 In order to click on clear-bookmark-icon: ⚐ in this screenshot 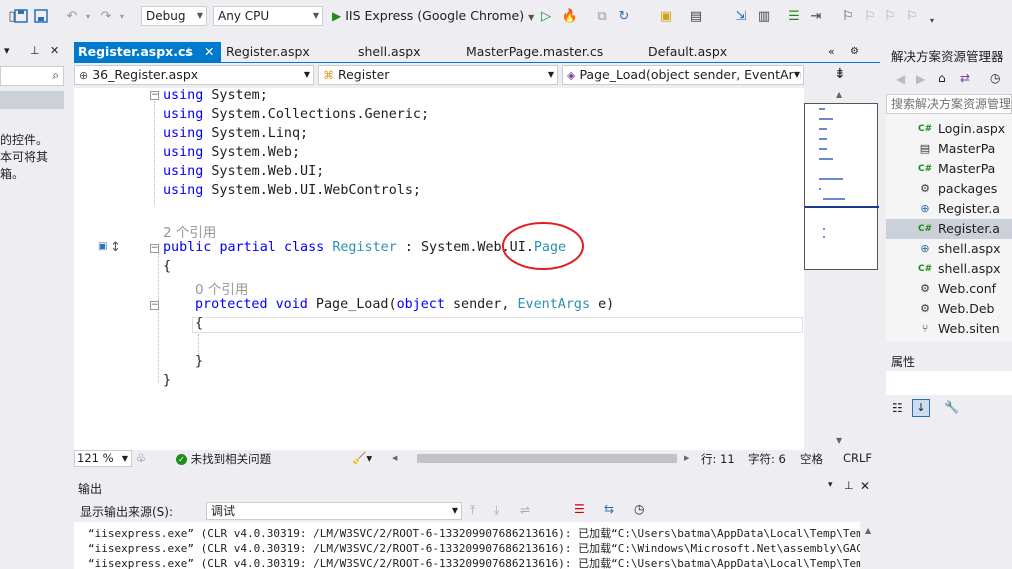, I will do `click(912, 16)`.